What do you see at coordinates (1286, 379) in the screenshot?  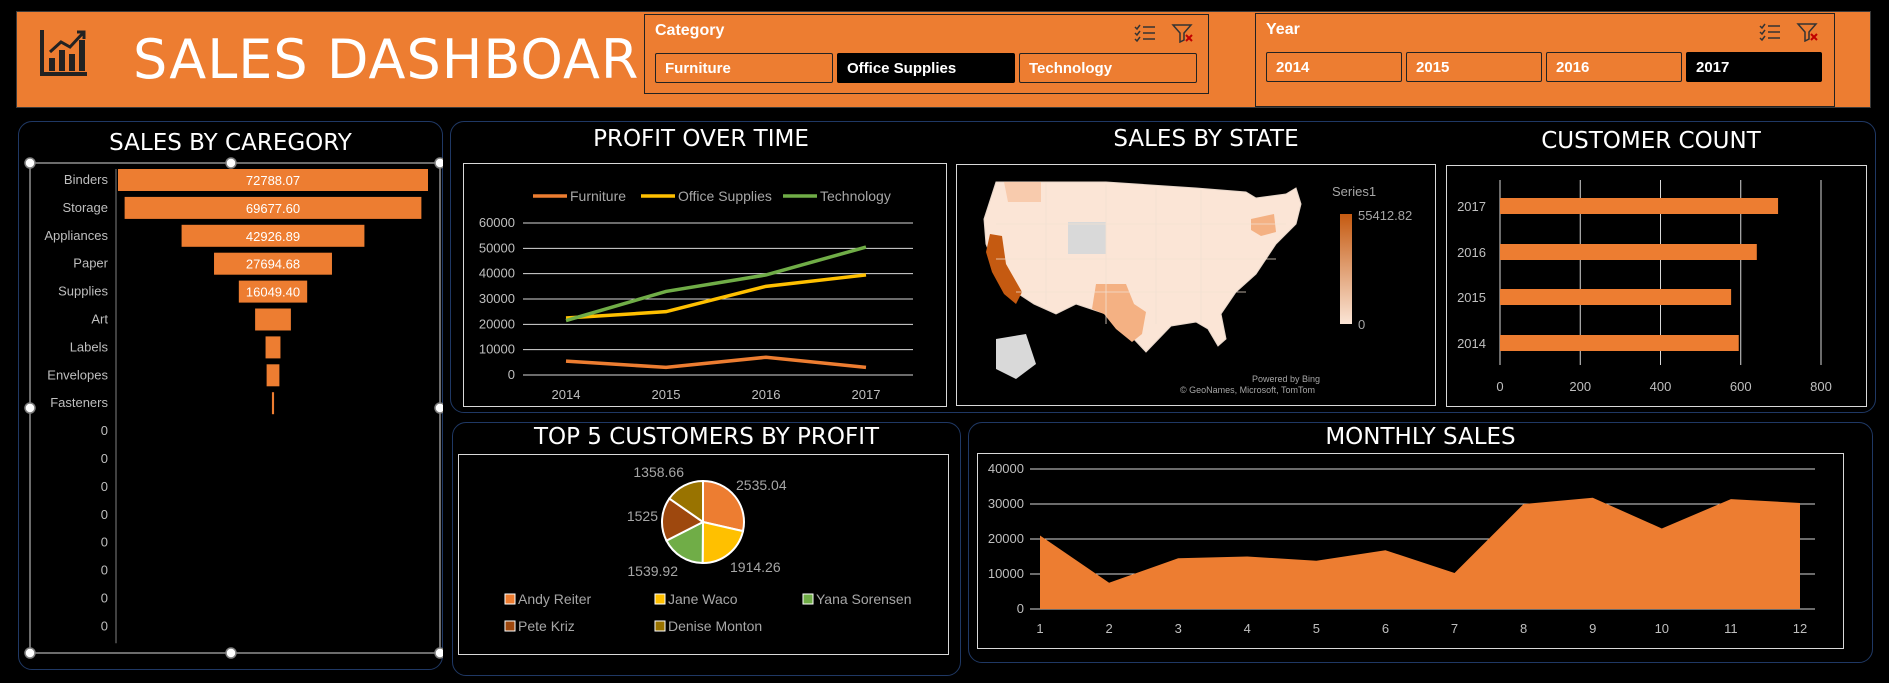 I see `map-credit-bing: Powered by Bing` at bounding box center [1286, 379].